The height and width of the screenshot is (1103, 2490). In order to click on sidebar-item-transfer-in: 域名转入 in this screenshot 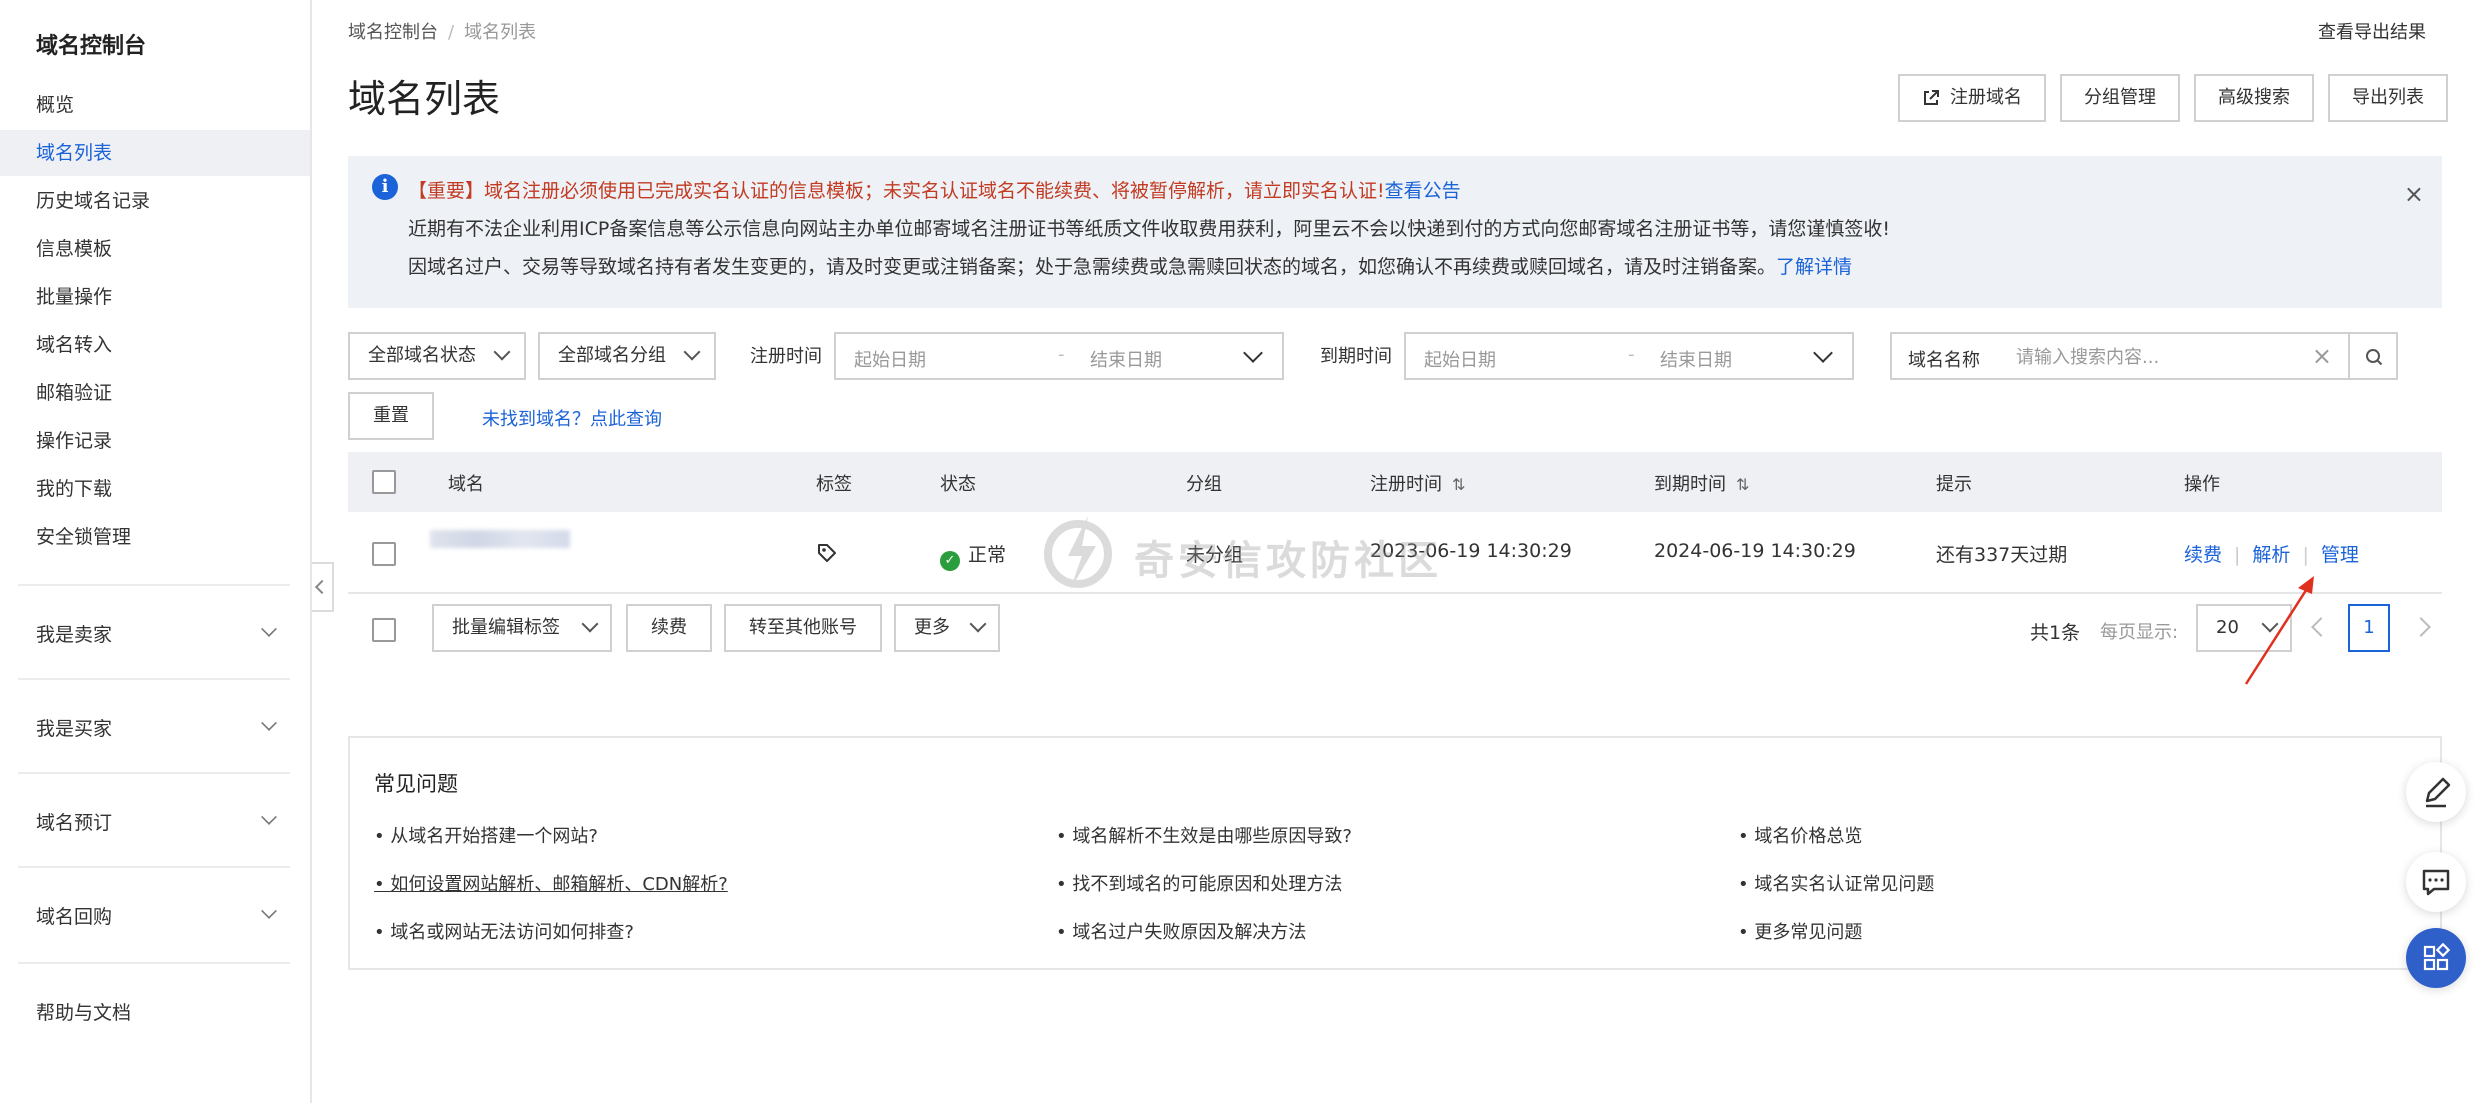, I will do `click(155, 345)`.